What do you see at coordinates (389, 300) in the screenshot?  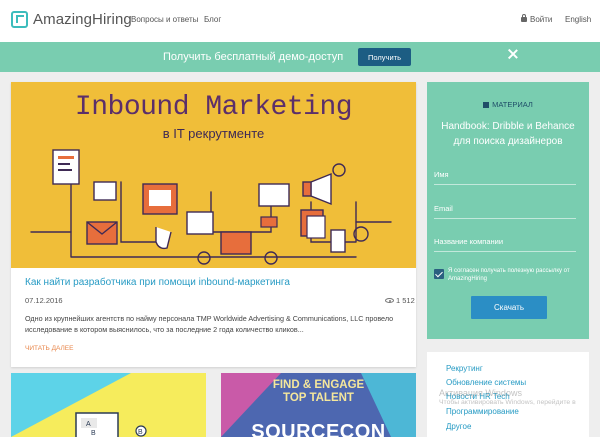 I see `eye-icon` at bounding box center [389, 300].